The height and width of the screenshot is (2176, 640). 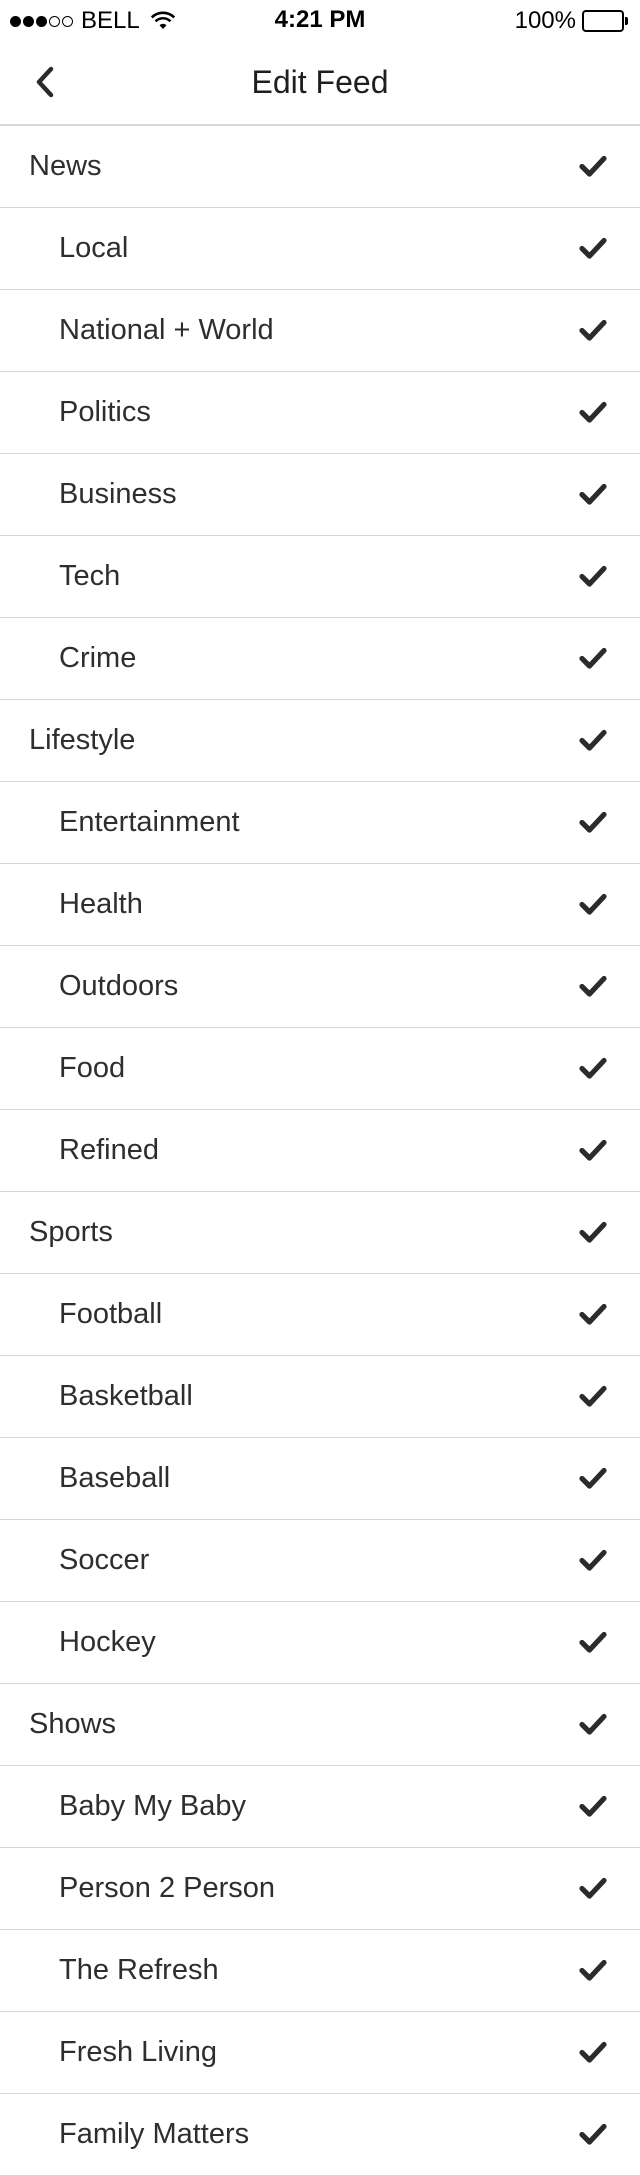 I want to click on feed-item-local: Local, so click(x=320, y=249).